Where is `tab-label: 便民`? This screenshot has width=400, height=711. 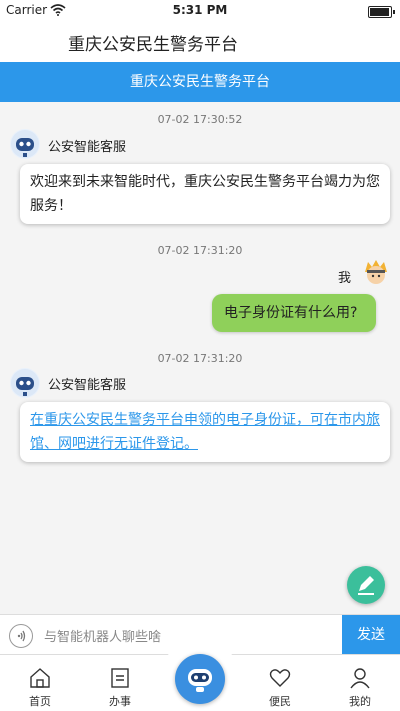 tab-label: 便民 is located at coordinates (280, 701).